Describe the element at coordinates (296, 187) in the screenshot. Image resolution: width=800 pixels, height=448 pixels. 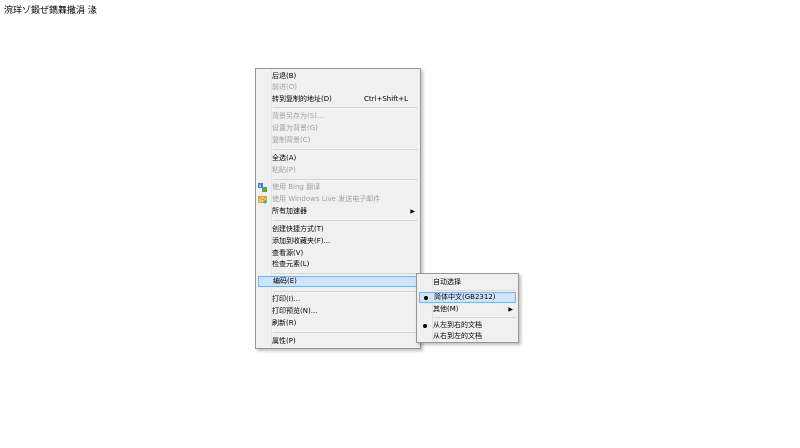
I see `menu-item-label: 使用 Bing 翻译` at that location.